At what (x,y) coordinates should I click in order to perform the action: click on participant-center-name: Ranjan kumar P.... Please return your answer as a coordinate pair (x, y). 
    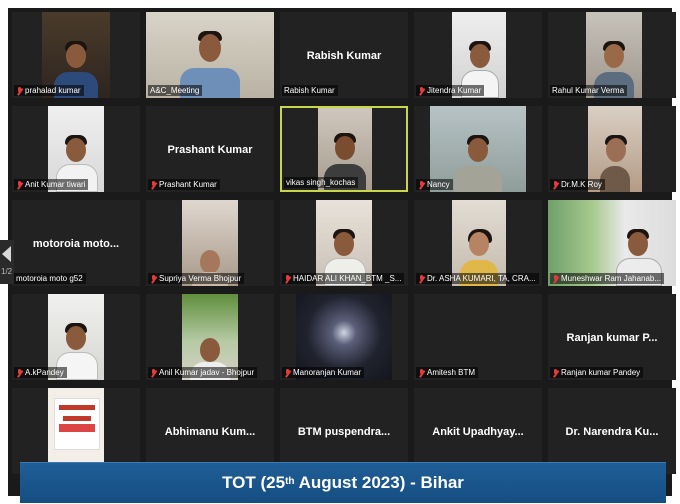
    Looking at the image, I should click on (612, 337).